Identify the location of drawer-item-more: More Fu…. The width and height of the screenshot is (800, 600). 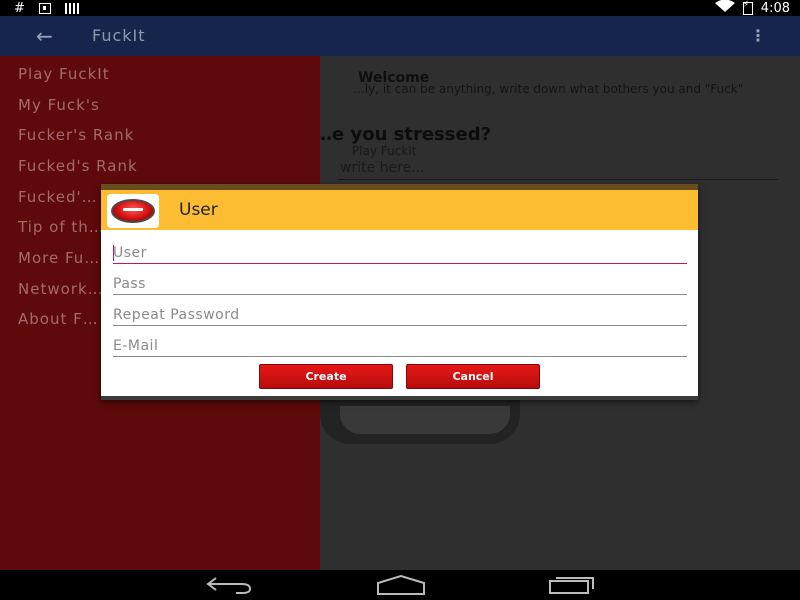
(59, 258).